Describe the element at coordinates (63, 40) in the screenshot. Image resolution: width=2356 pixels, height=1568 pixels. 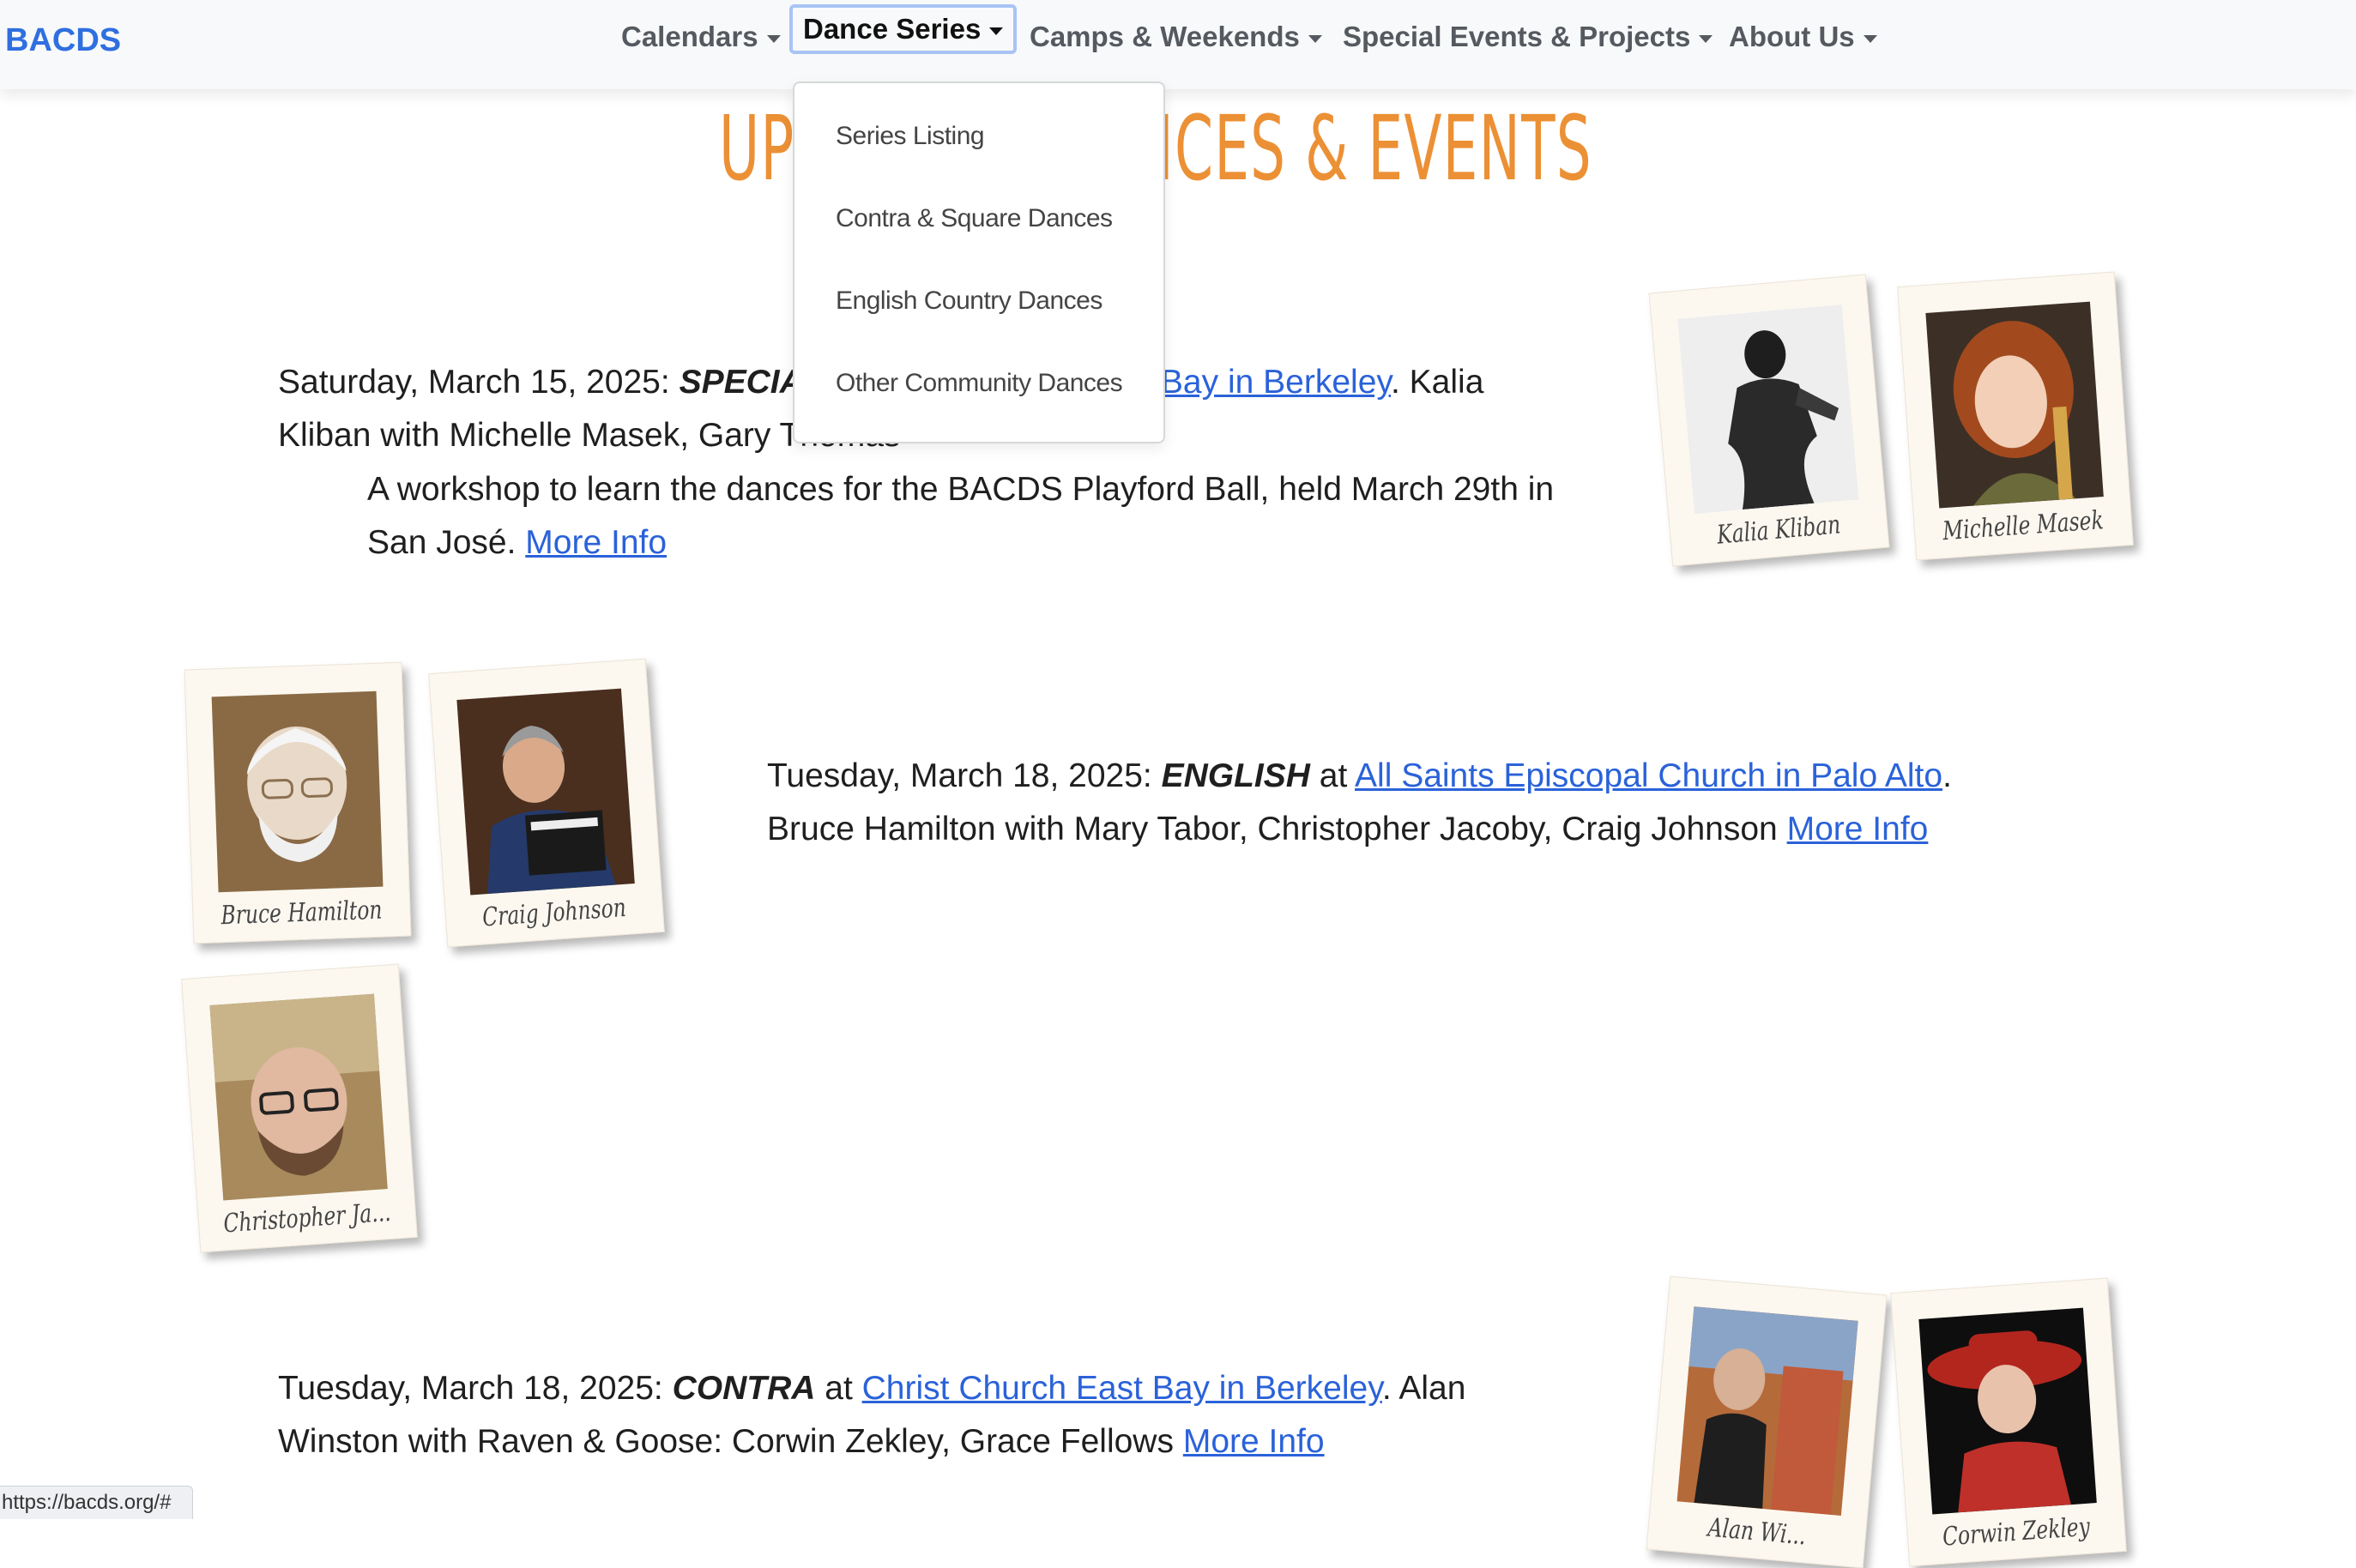
I see `brand-logo-link: BACDS` at that location.